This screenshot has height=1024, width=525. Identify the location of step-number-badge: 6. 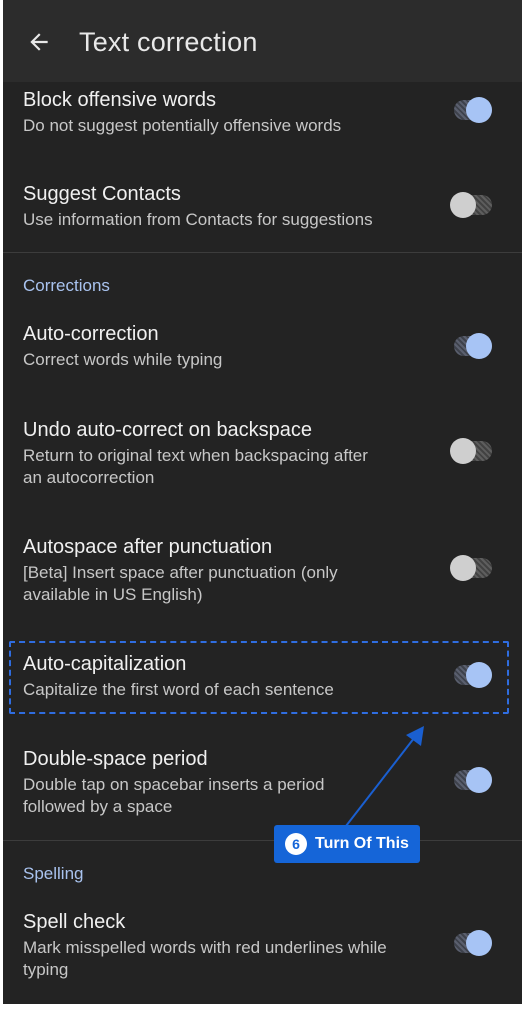
(296, 844).